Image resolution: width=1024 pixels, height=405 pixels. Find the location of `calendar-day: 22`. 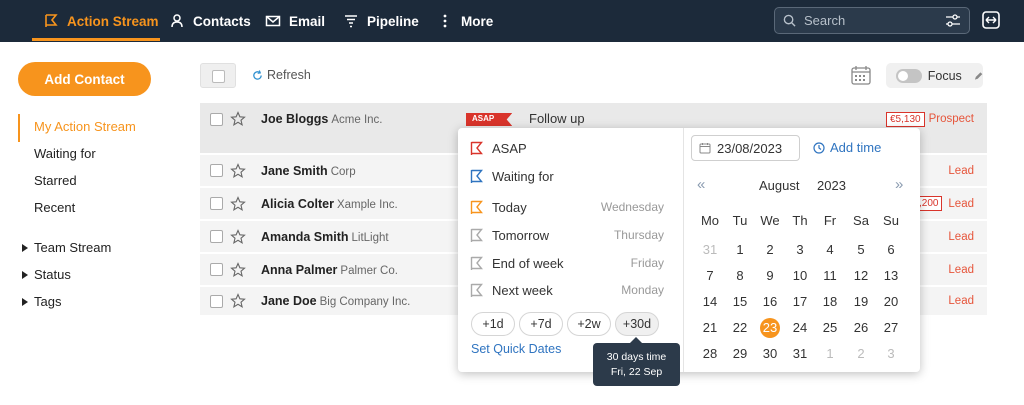

calendar-day: 22 is located at coordinates (740, 328).